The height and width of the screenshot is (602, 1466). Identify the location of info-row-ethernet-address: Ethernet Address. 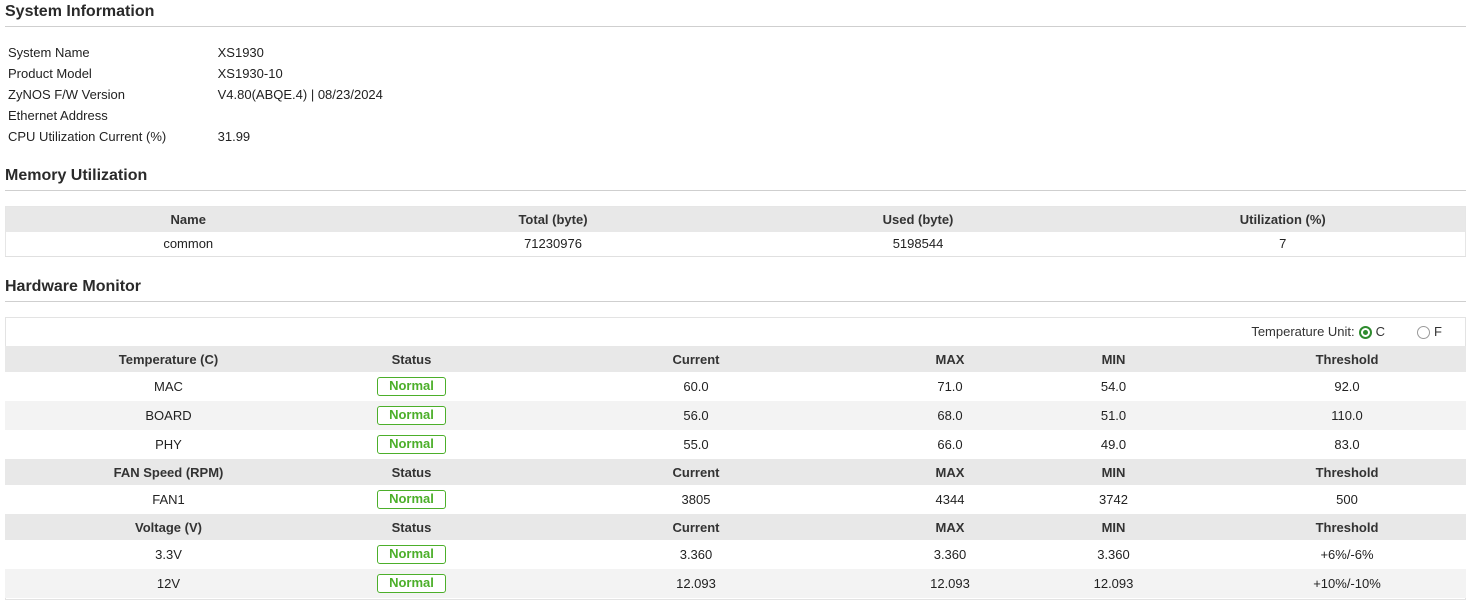
(113, 115).